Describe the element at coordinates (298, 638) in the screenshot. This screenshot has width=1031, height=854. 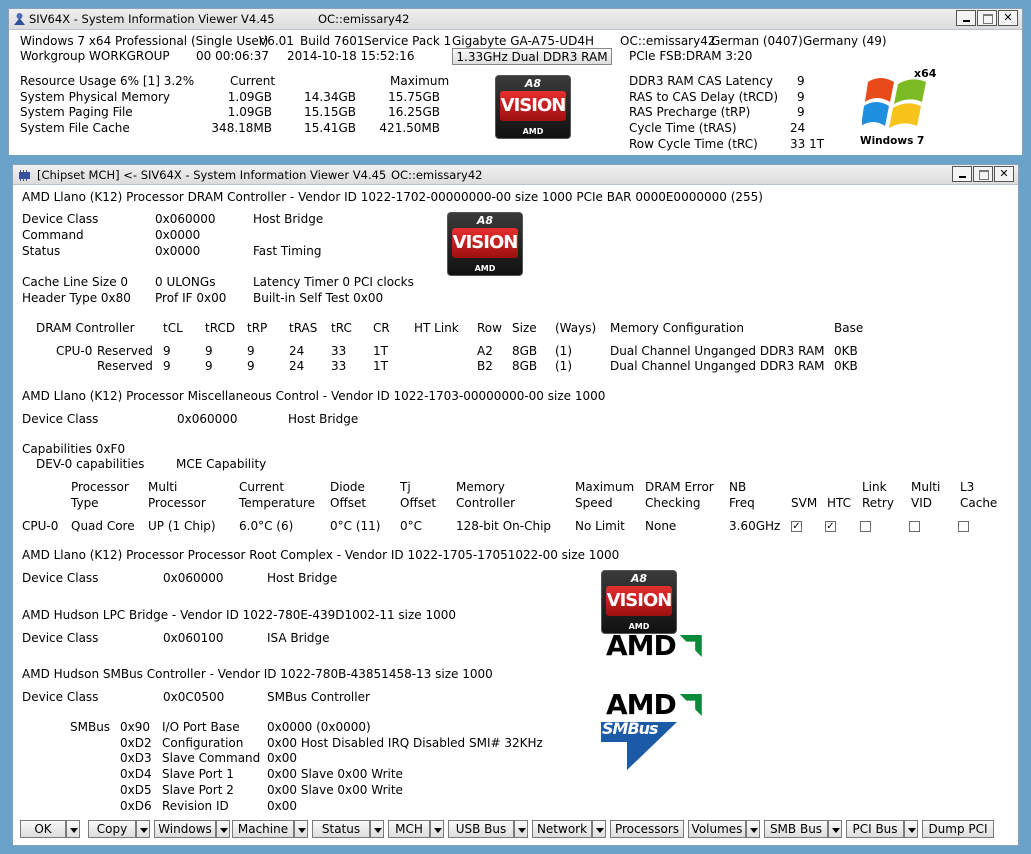
I see `field-desc: ISA Bridge` at that location.